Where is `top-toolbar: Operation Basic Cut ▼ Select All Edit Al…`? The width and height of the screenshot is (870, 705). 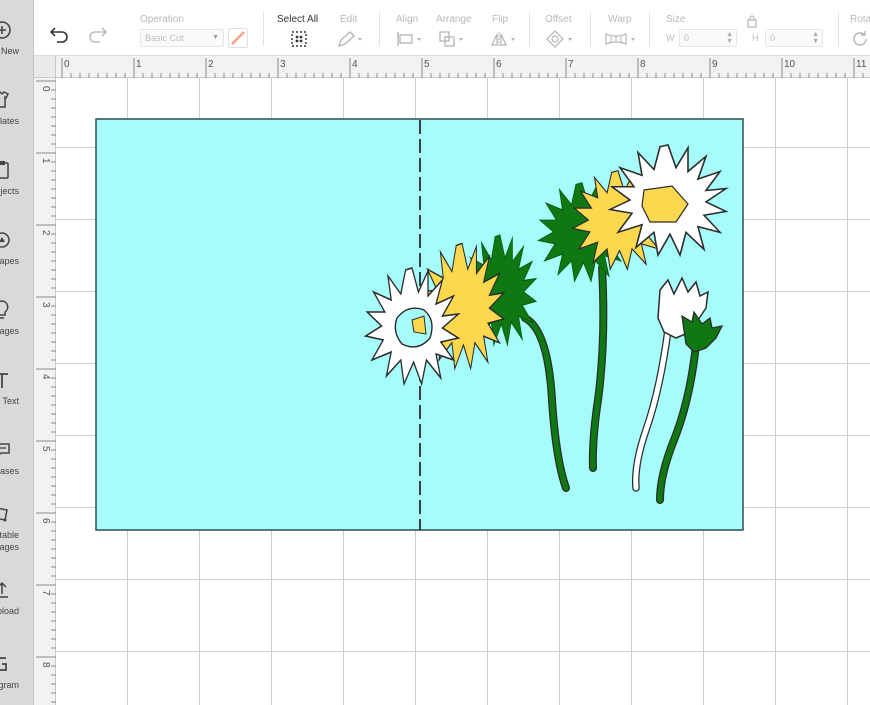 top-toolbar: Operation Basic Cut ▼ Select All Edit Al… is located at coordinates (452, 28).